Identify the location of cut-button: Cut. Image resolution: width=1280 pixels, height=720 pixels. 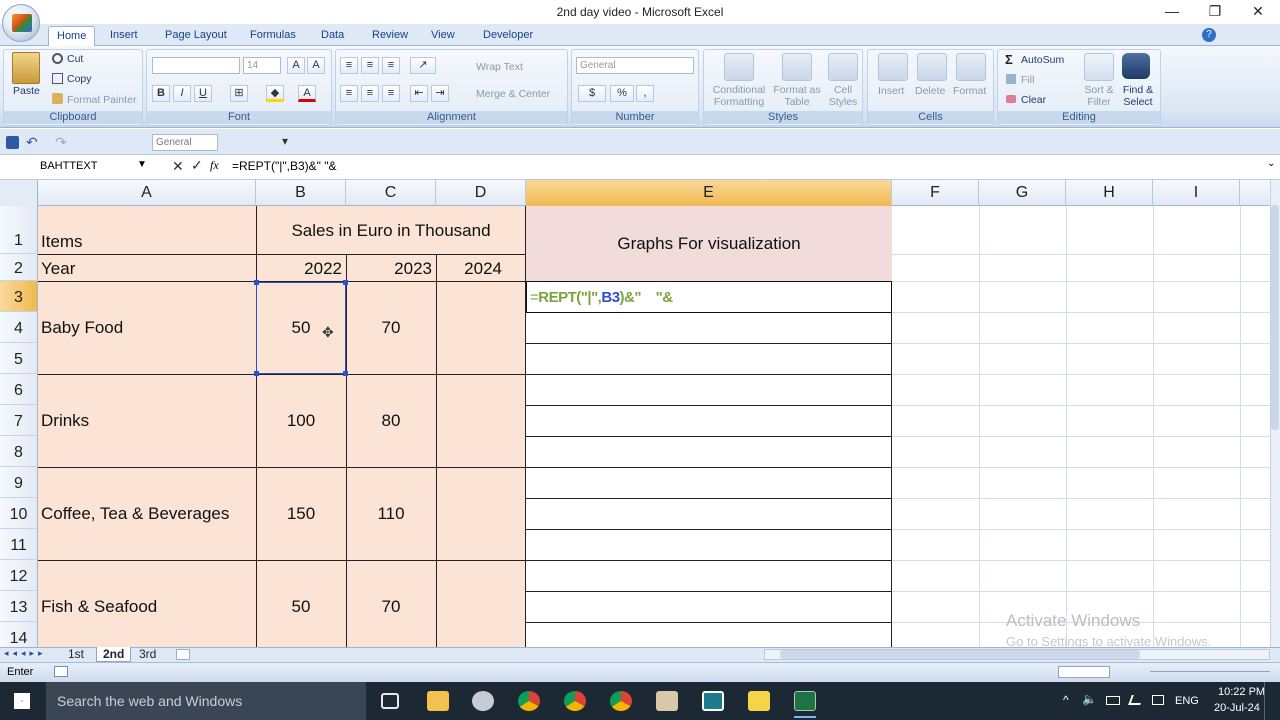
(75, 59).